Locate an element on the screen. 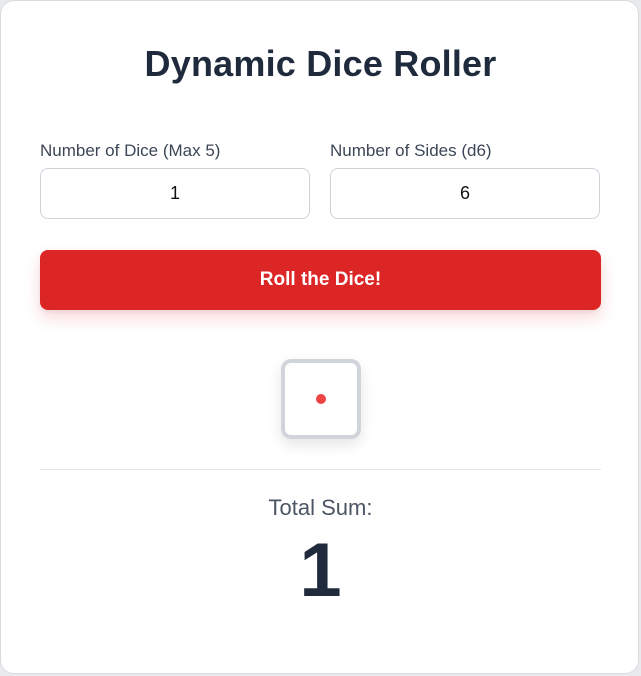 The width and height of the screenshot is (641, 676). roll-dice-button: Roll the Dice! is located at coordinates (320, 280).